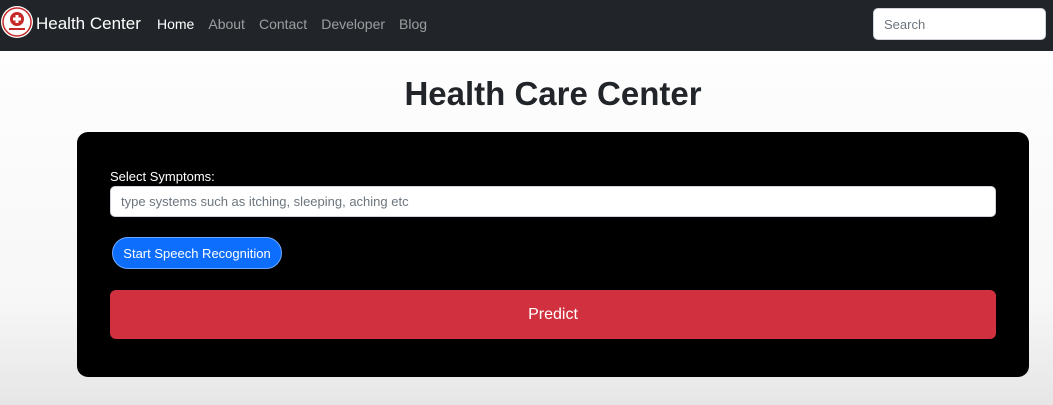 This screenshot has height=405, width=1053. What do you see at coordinates (353, 24) in the screenshot?
I see `nav-link-developer: Developer` at bounding box center [353, 24].